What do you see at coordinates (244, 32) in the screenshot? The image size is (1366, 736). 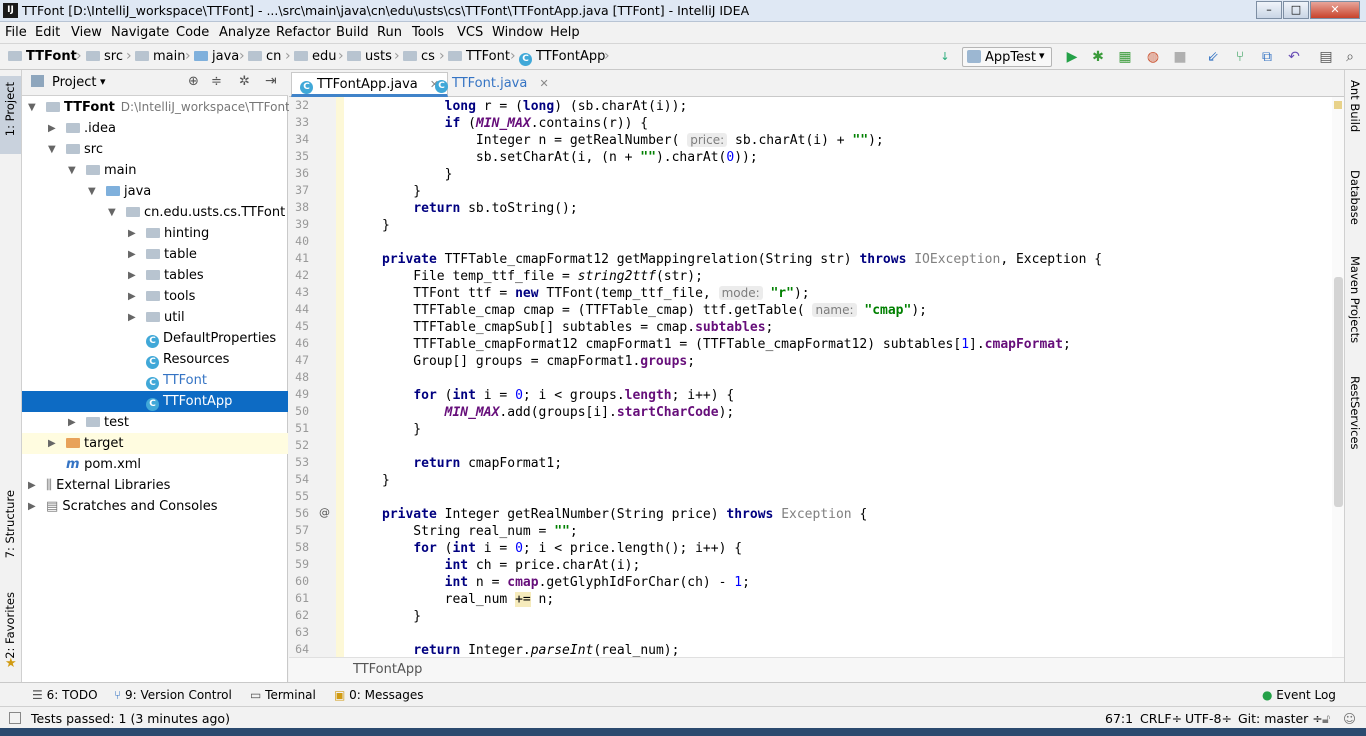 I see `menu-analyze: Analyze` at bounding box center [244, 32].